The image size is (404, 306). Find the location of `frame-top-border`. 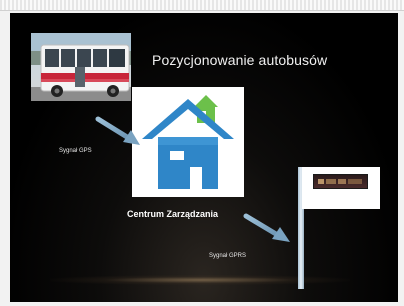

frame-top-border is located at coordinates (202, 5).